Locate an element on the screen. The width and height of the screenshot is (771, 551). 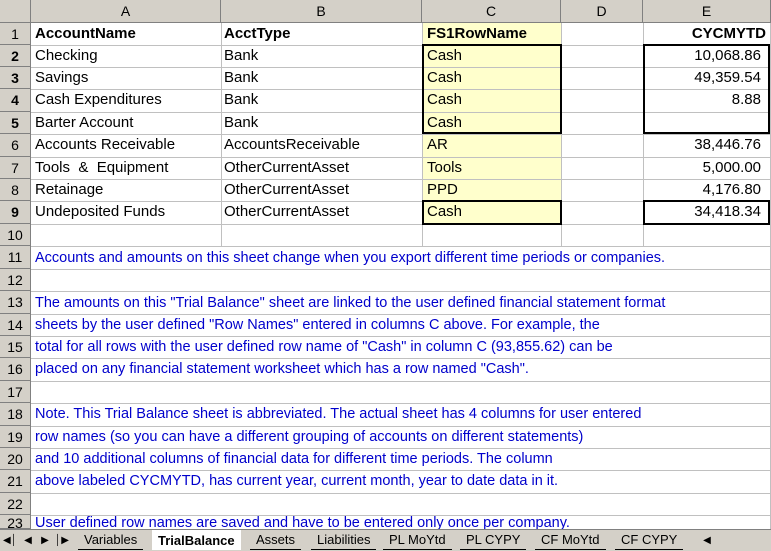
tab-trialbalance: TrialBalance is located at coordinates (196, 540).